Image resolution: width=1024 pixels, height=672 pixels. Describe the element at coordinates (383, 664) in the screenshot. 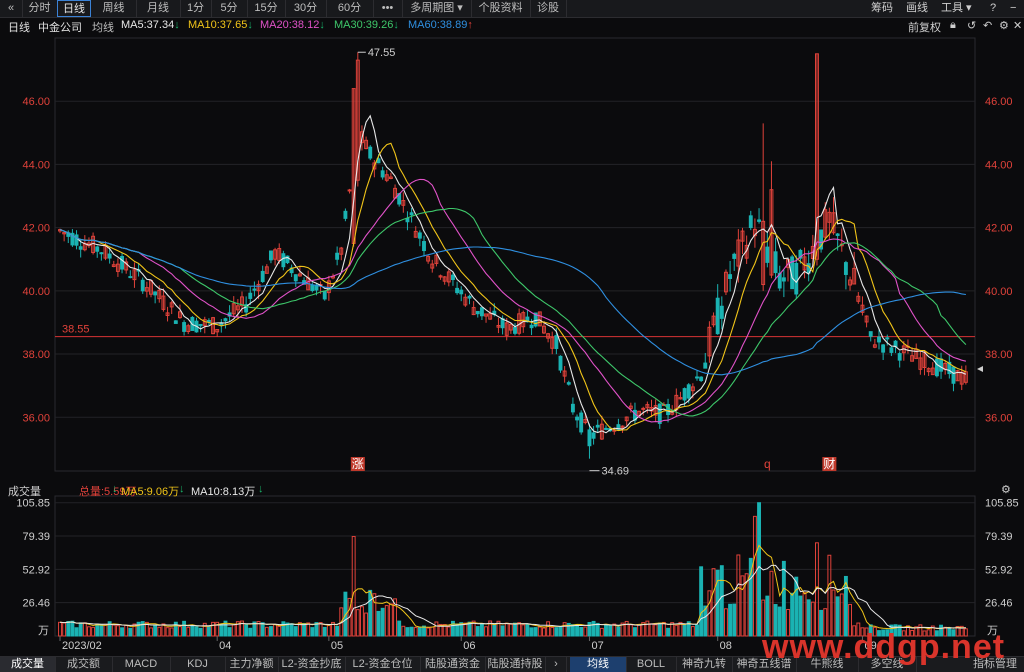

I see `indicator-tab-6: L2-资金仓位` at that location.